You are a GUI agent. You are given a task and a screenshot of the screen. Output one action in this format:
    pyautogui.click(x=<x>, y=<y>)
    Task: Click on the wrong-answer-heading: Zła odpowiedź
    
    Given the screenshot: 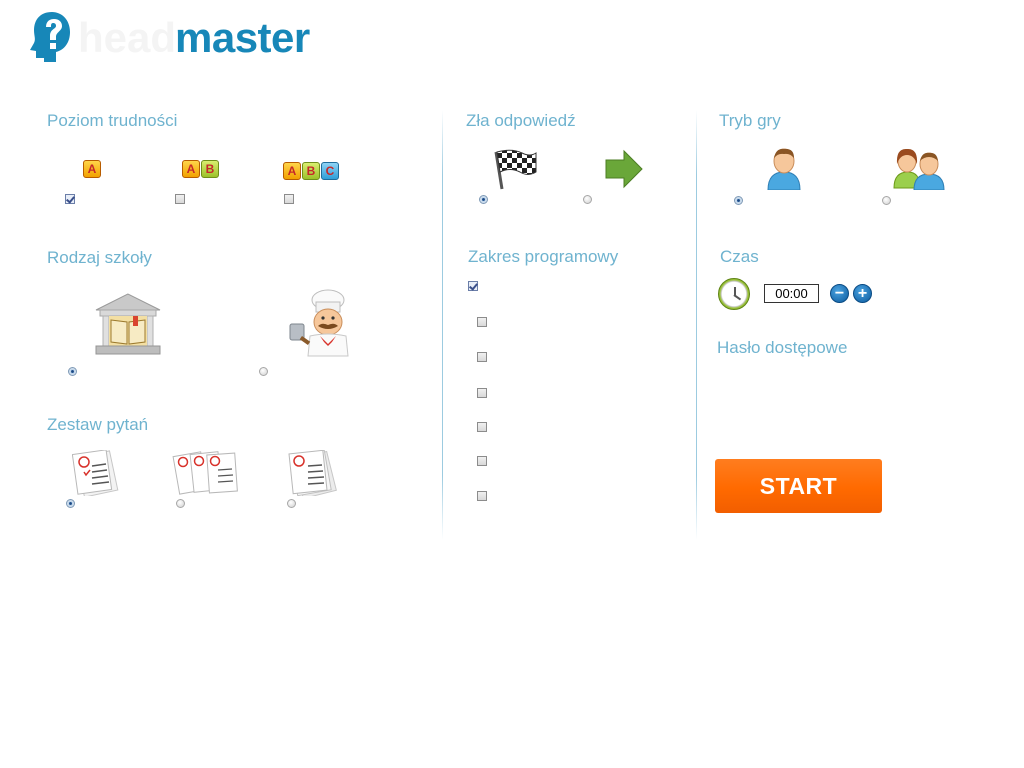 What is the action you would take?
    pyautogui.click(x=521, y=120)
    